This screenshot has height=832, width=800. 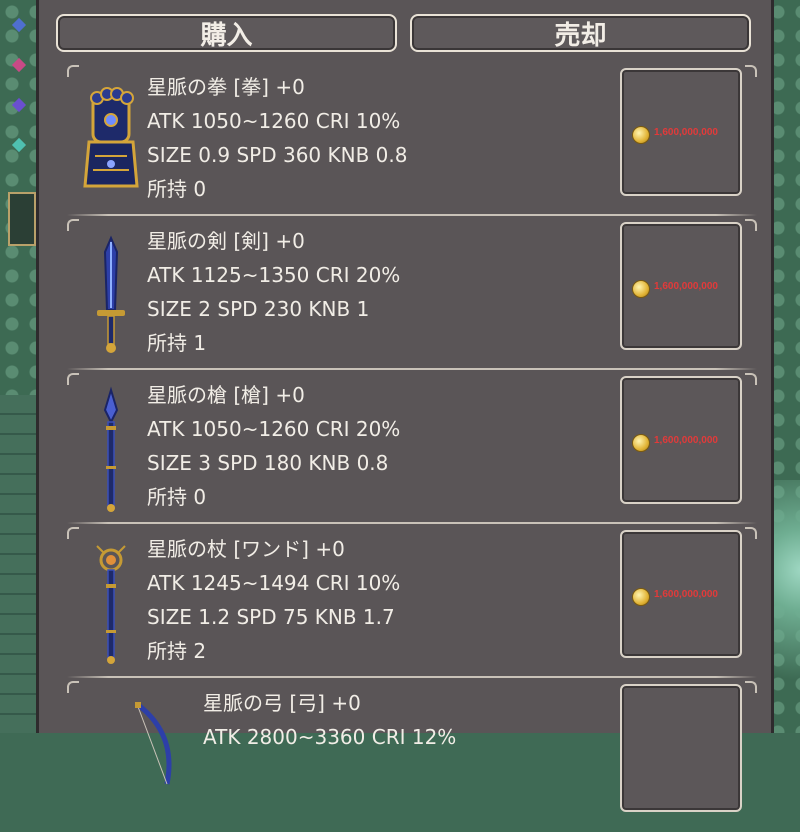 I want to click on item-name: 星脈の杖 [ワンド] +0, so click(x=246, y=549).